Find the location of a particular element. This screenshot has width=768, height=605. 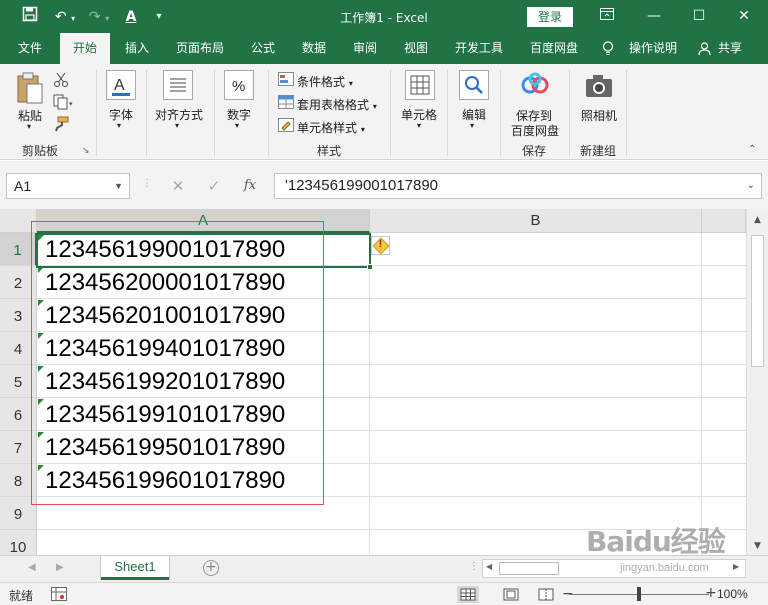

cut-icon is located at coordinates (61, 81).